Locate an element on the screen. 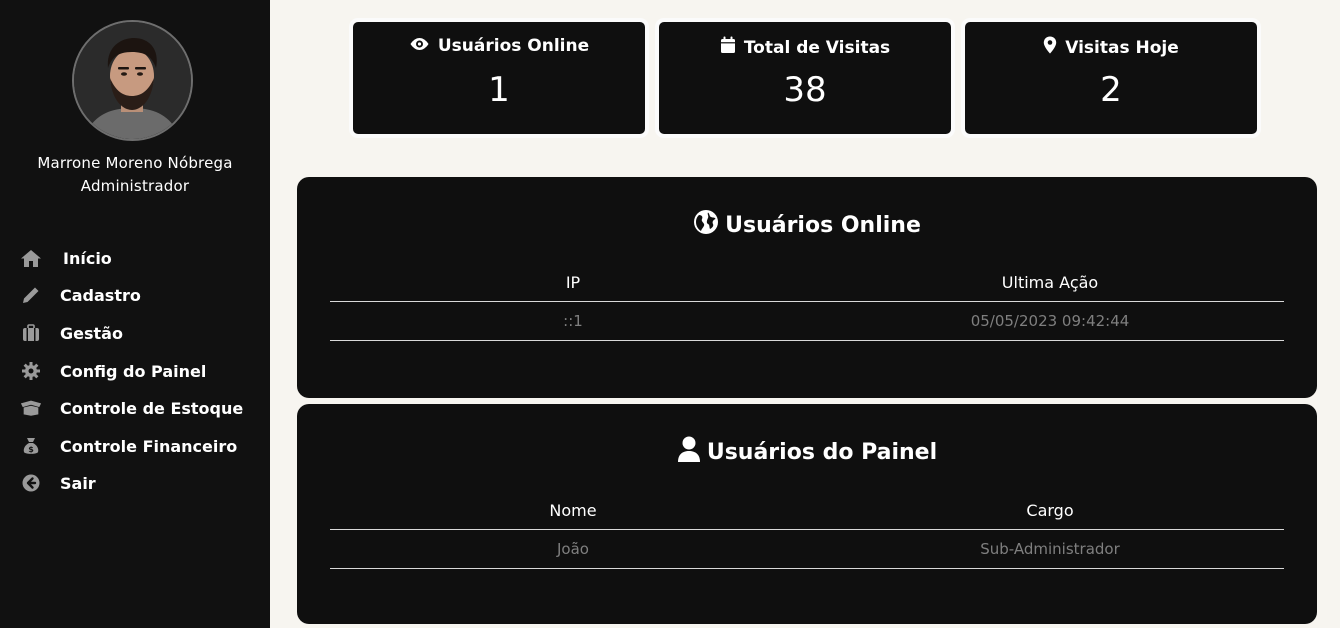 The width and height of the screenshot is (1340, 628). money-bag-icon: $ is located at coordinates (31, 446).